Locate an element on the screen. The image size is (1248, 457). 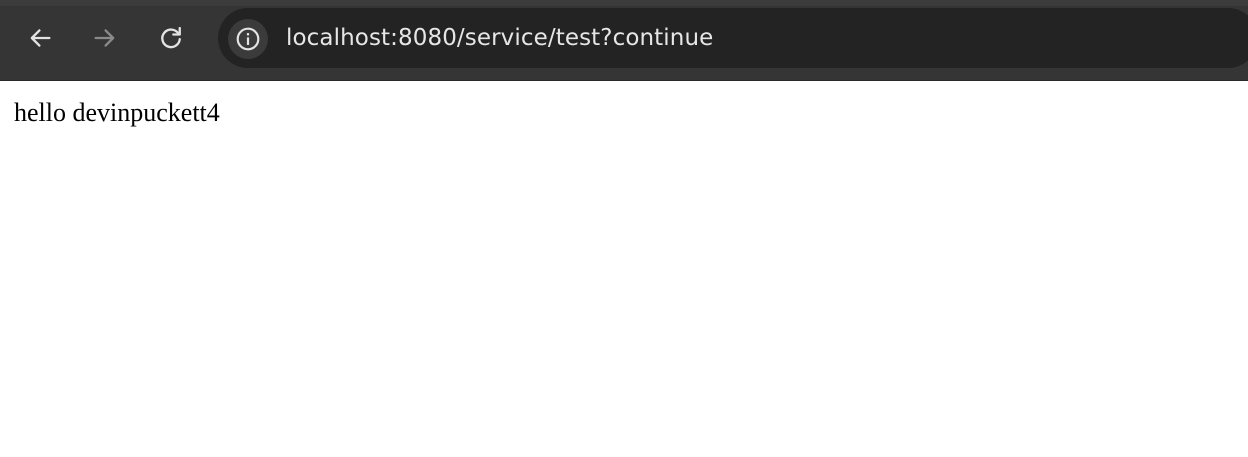
site-info-button is located at coordinates (248, 39).